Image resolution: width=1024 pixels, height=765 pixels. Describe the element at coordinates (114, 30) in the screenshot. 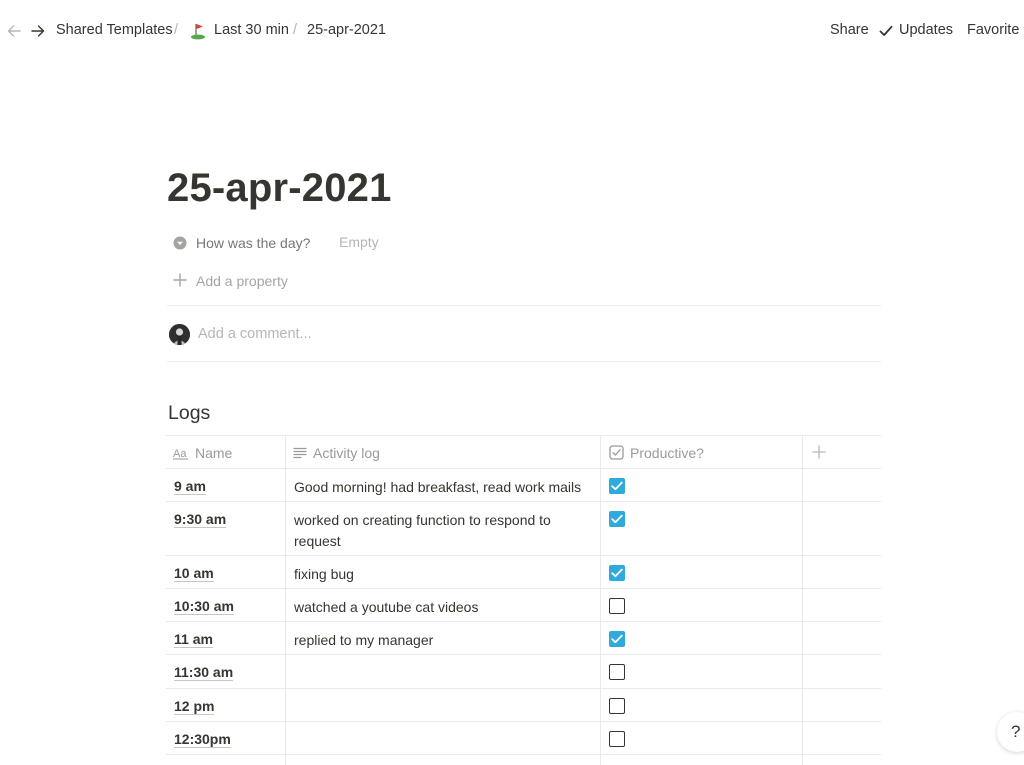

I see `breadcrumb-item-shared-templates: Shared Templates` at that location.